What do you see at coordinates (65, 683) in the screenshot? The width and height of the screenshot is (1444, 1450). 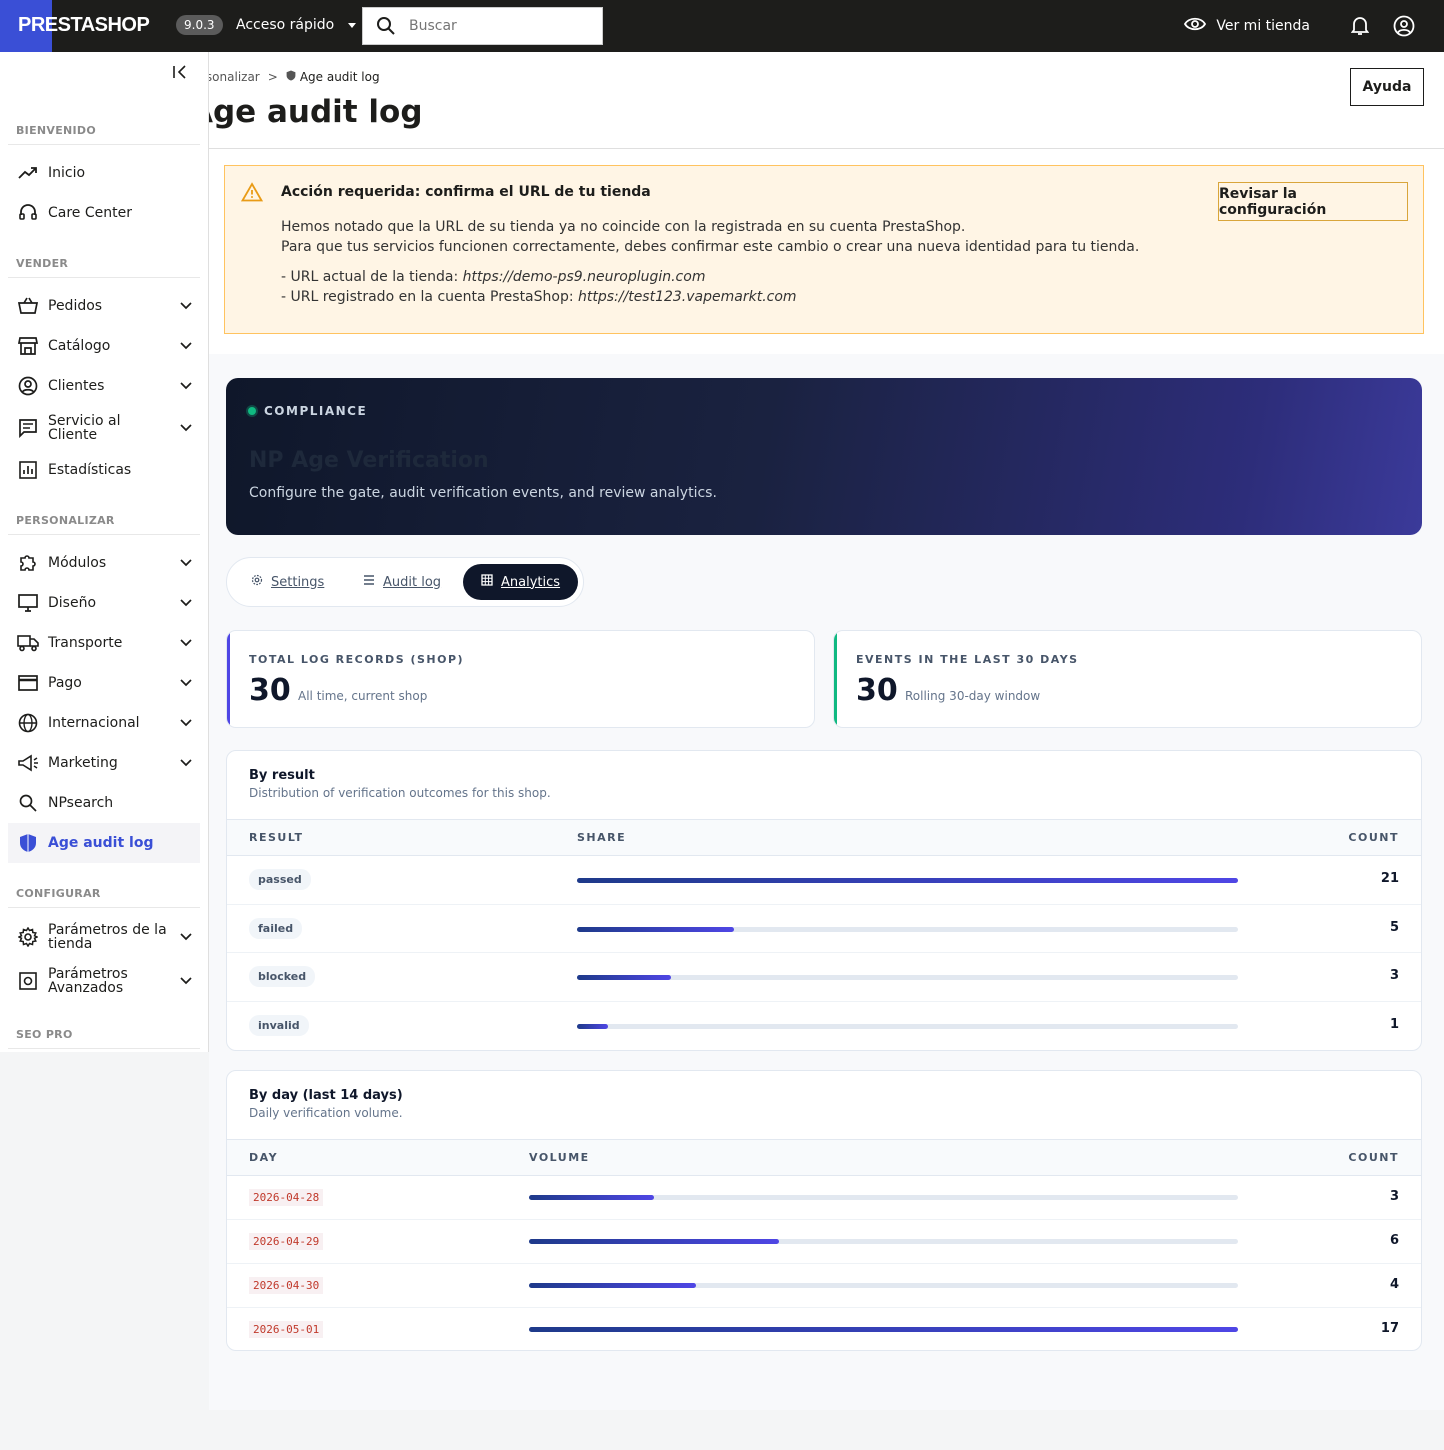 I see `sidebar-item-label: Pago` at bounding box center [65, 683].